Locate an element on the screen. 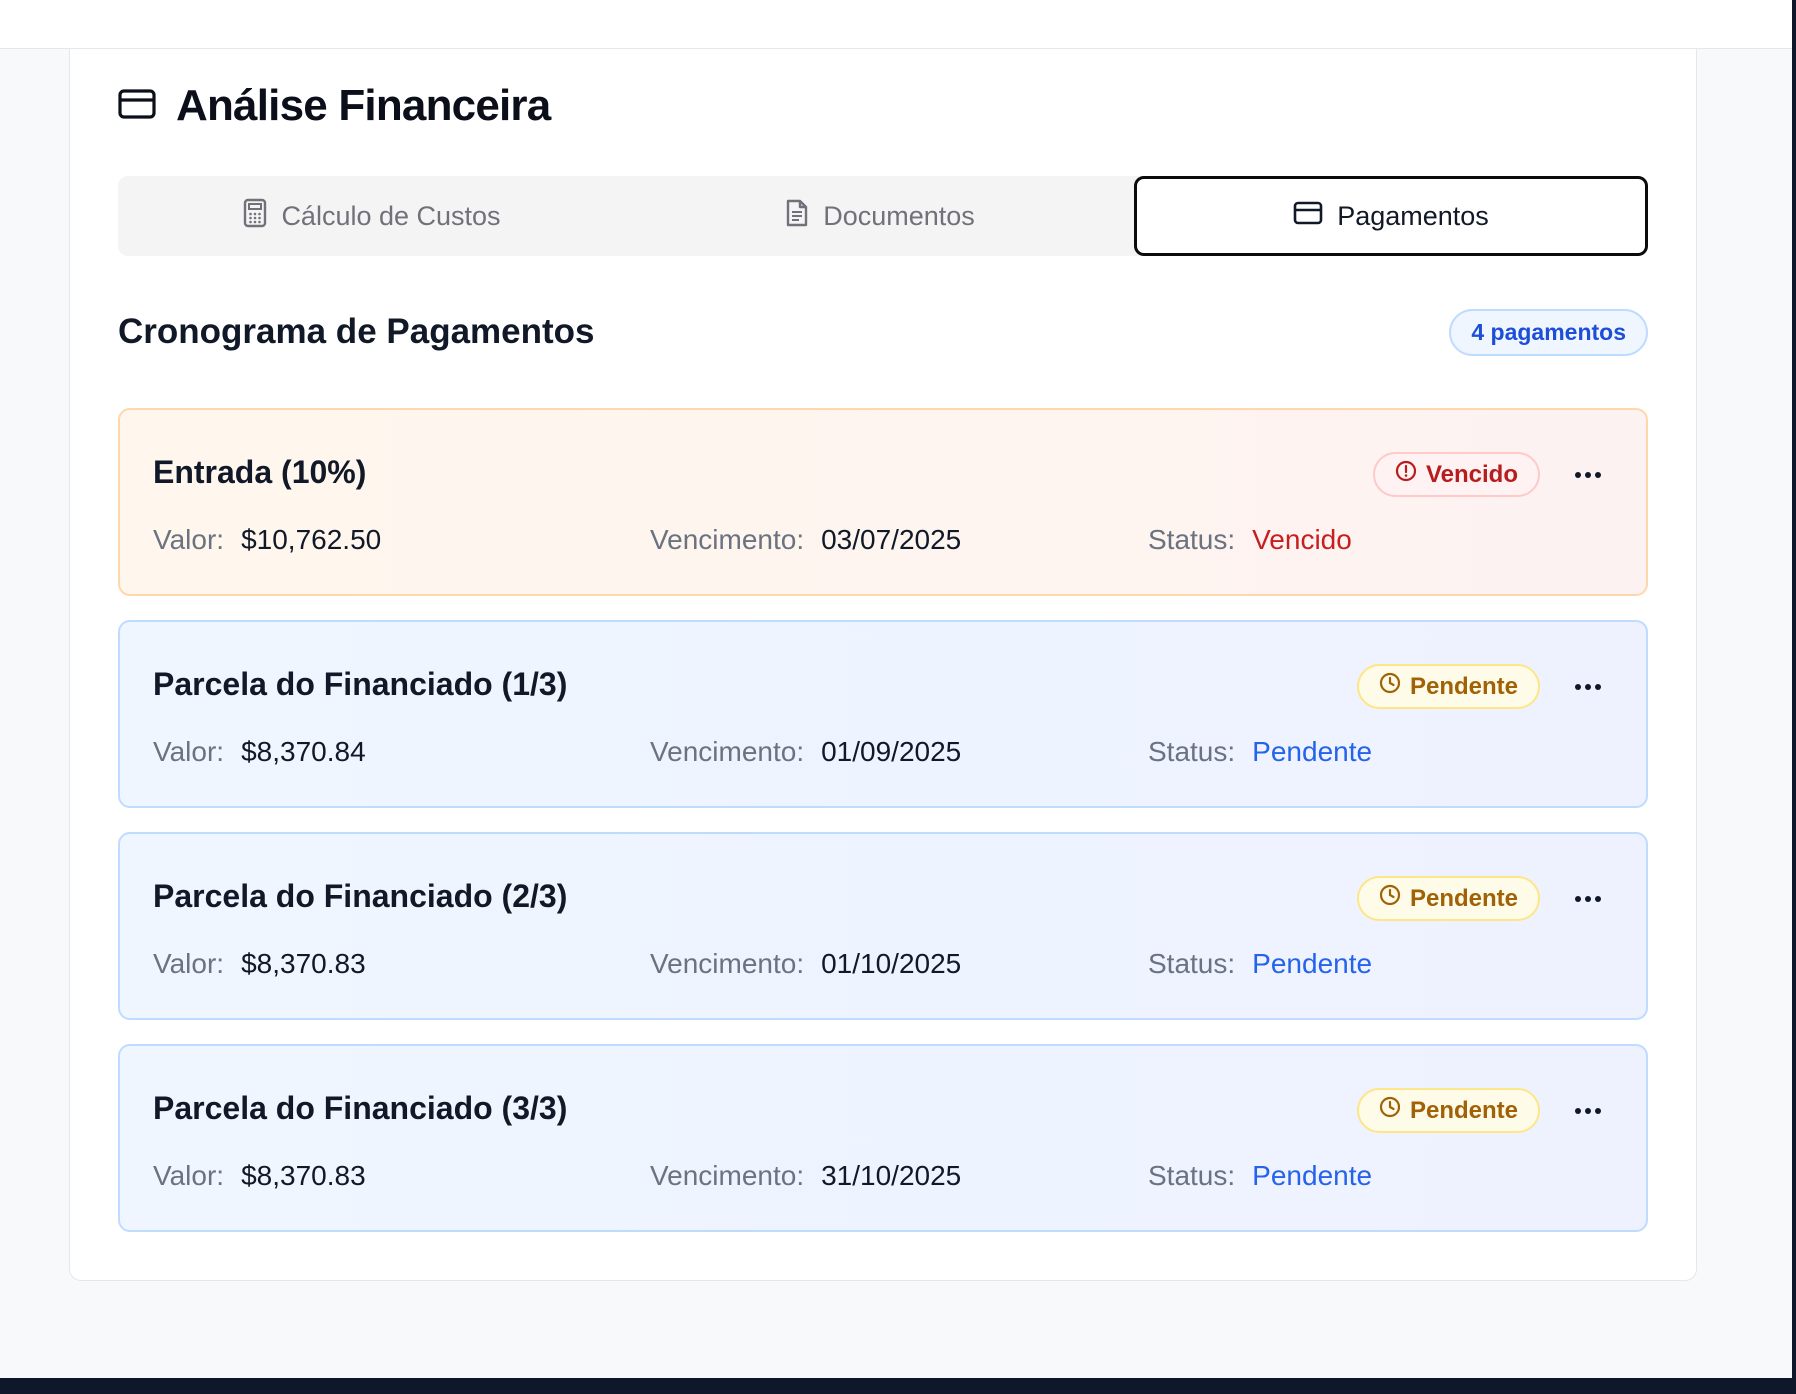  tab-cost-calculation: Cálculo de Custos is located at coordinates (372, 216).